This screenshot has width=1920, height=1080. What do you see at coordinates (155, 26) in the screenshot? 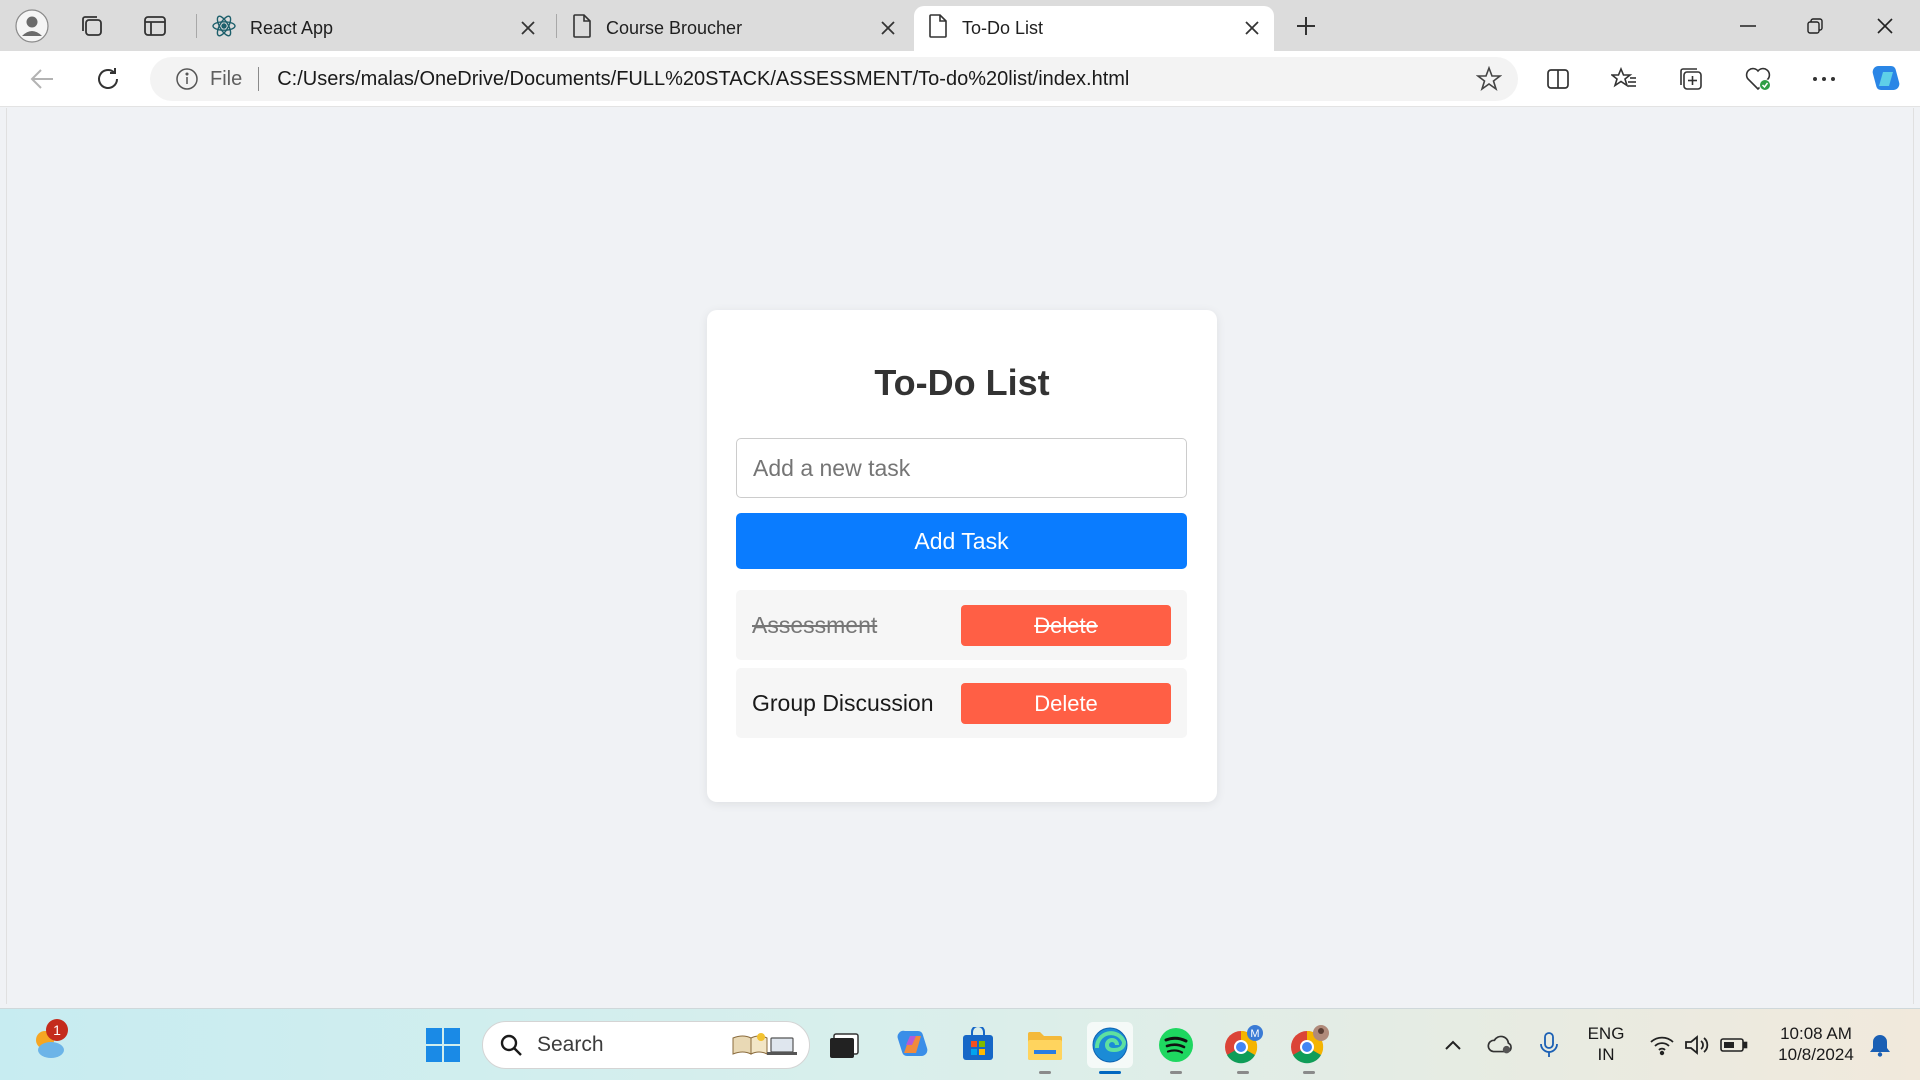
I see `tab-actions-icon` at bounding box center [155, 26].